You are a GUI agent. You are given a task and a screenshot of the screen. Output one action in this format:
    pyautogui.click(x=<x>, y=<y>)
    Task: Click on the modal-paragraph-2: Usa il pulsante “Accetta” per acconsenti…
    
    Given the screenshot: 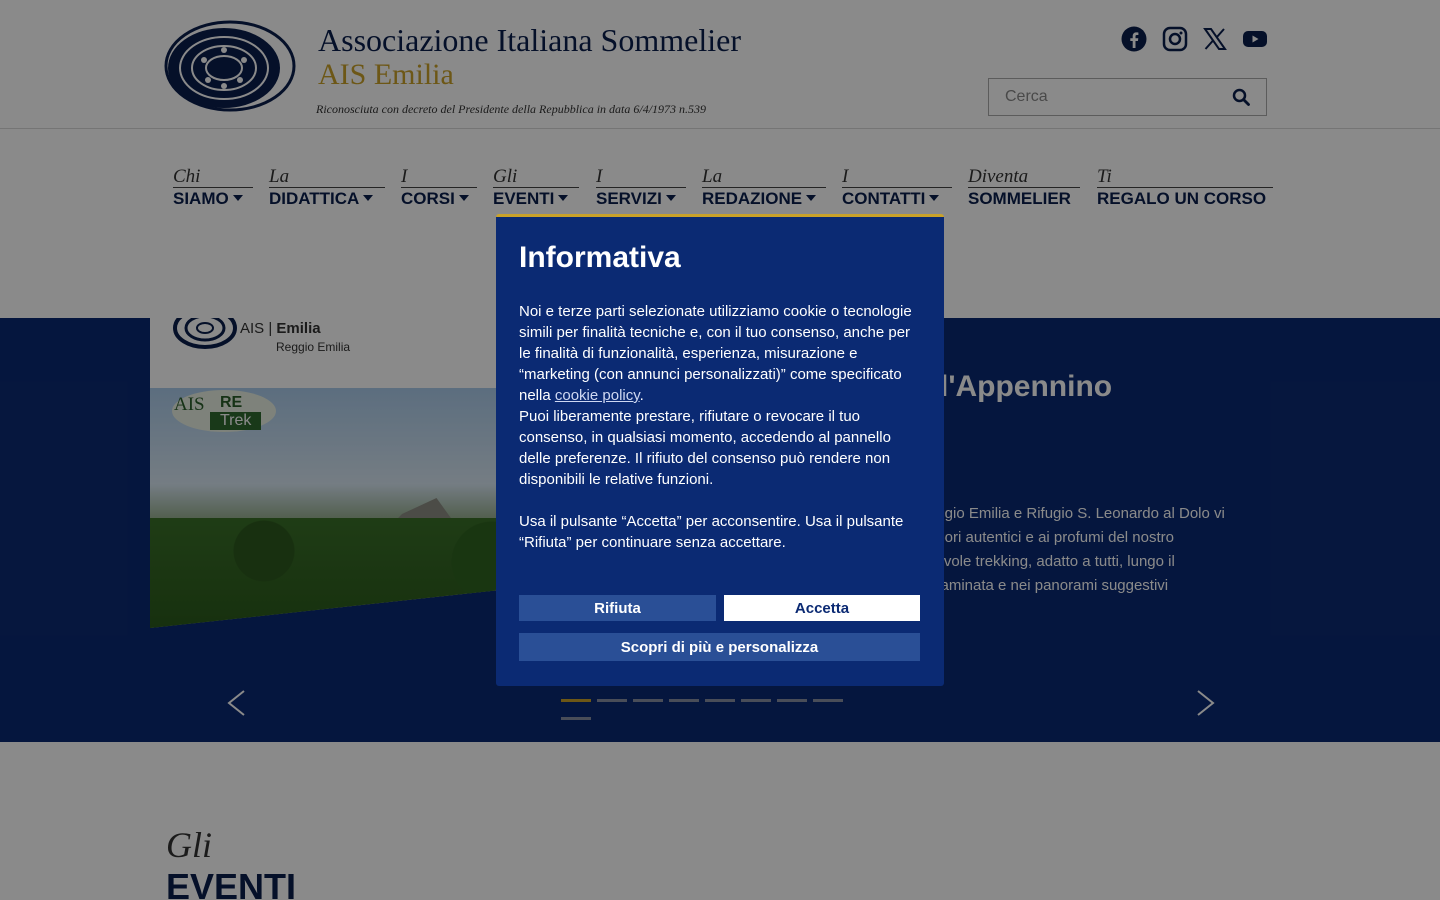 What is the action you would take?
    pyautogui.click(x=711, y=532)
    